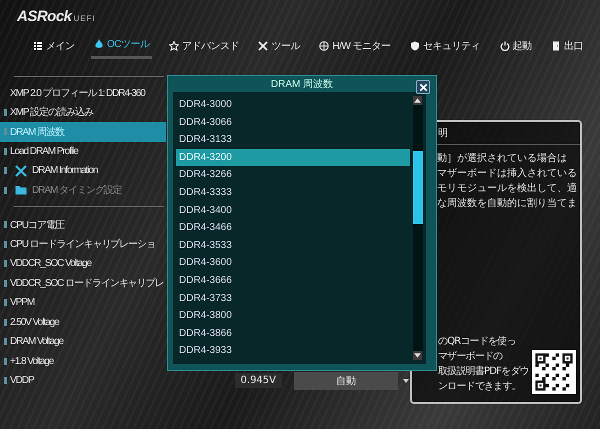 This screenshot has height=429, width=600. I want to click on setting-label: XMP 設定の読み込み, so click(51, 112).